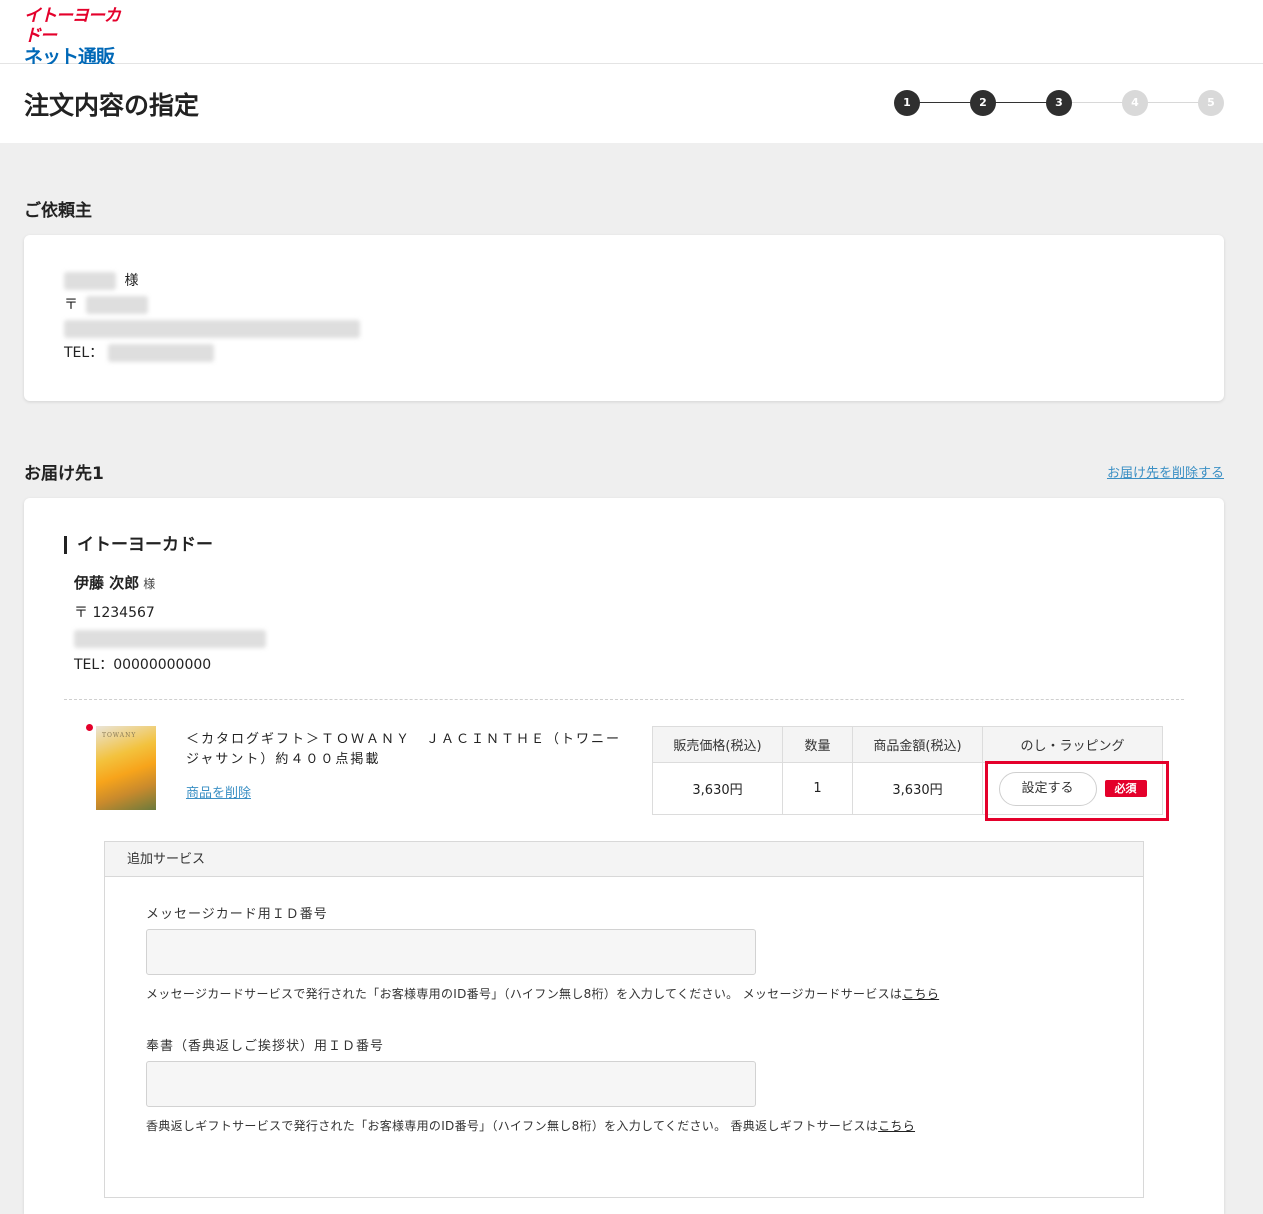  Describe the element at coordinates (126, 768) in the screenshot. I see `product-thumbnail: TOWANY` at that location.